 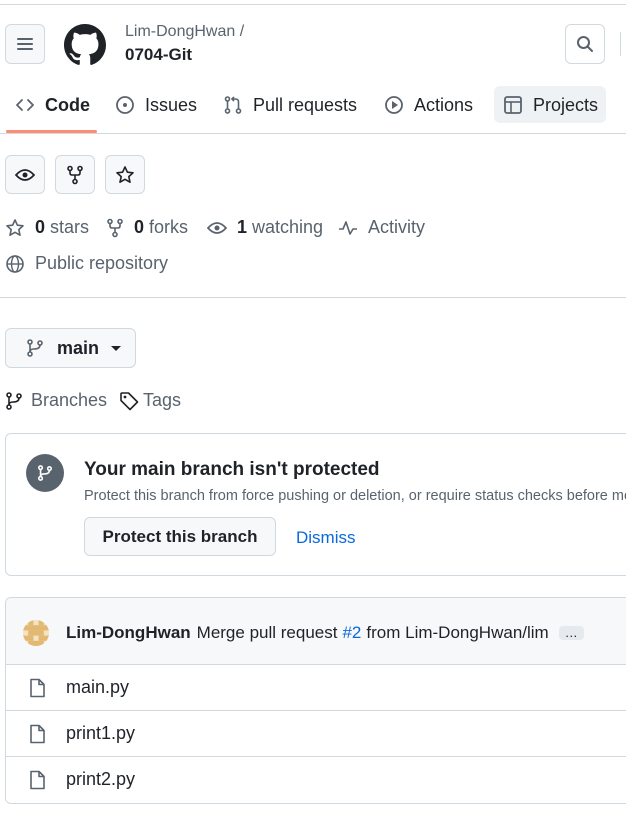 What do you see at coordinates (40, 227) in the screenshot?
I see `stars-count: 0` at bounding box center [40, 227].